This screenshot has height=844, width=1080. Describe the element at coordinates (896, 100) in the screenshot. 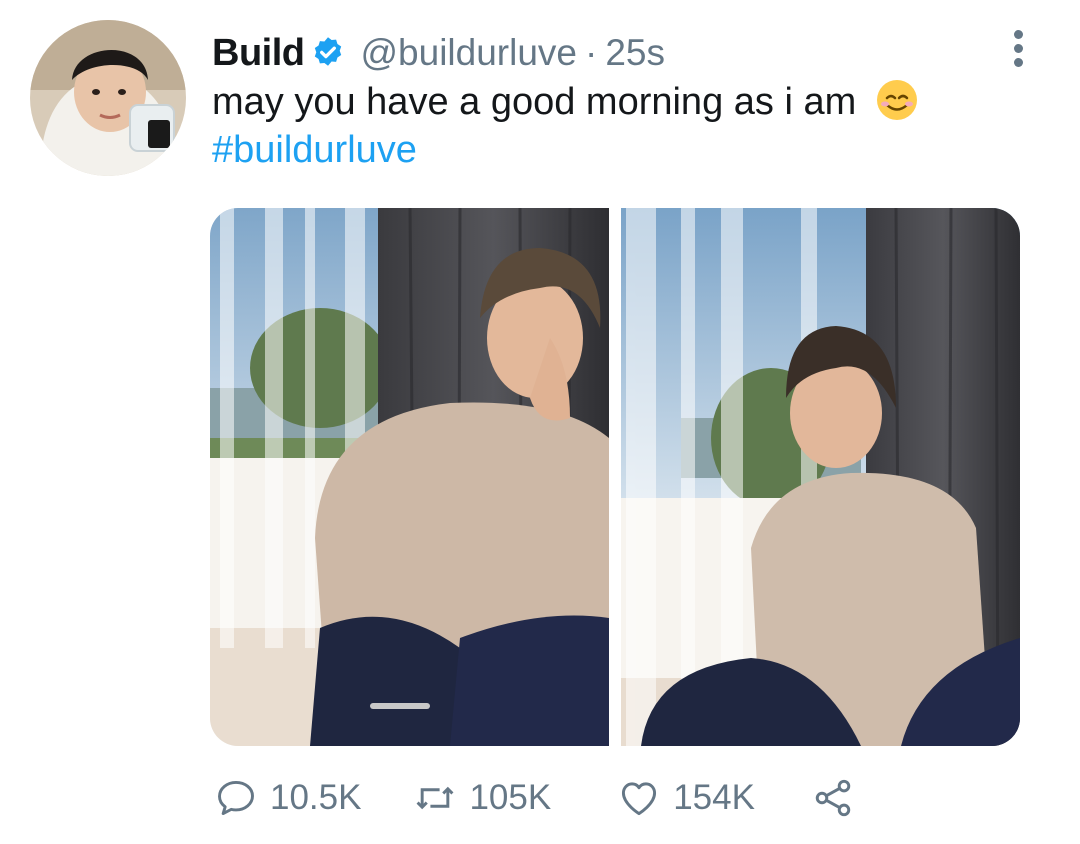

I see `smiling-face-emoji-icon` at that location.